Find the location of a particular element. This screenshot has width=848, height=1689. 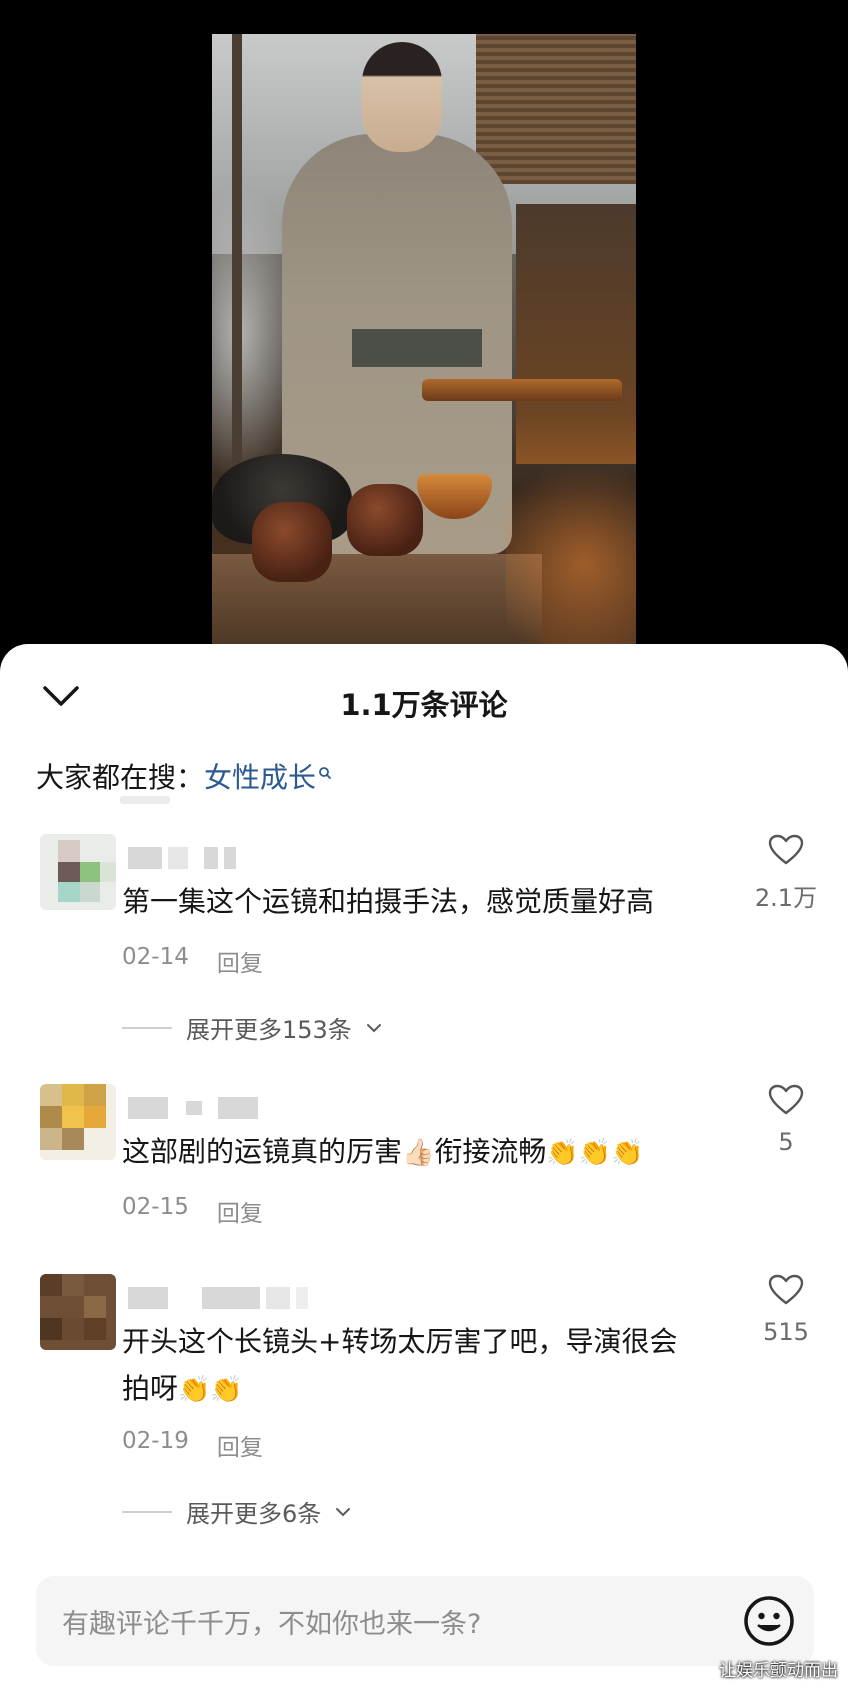

search-suggestion-keyword: 女性成长 is located at coordinates (260, 777).